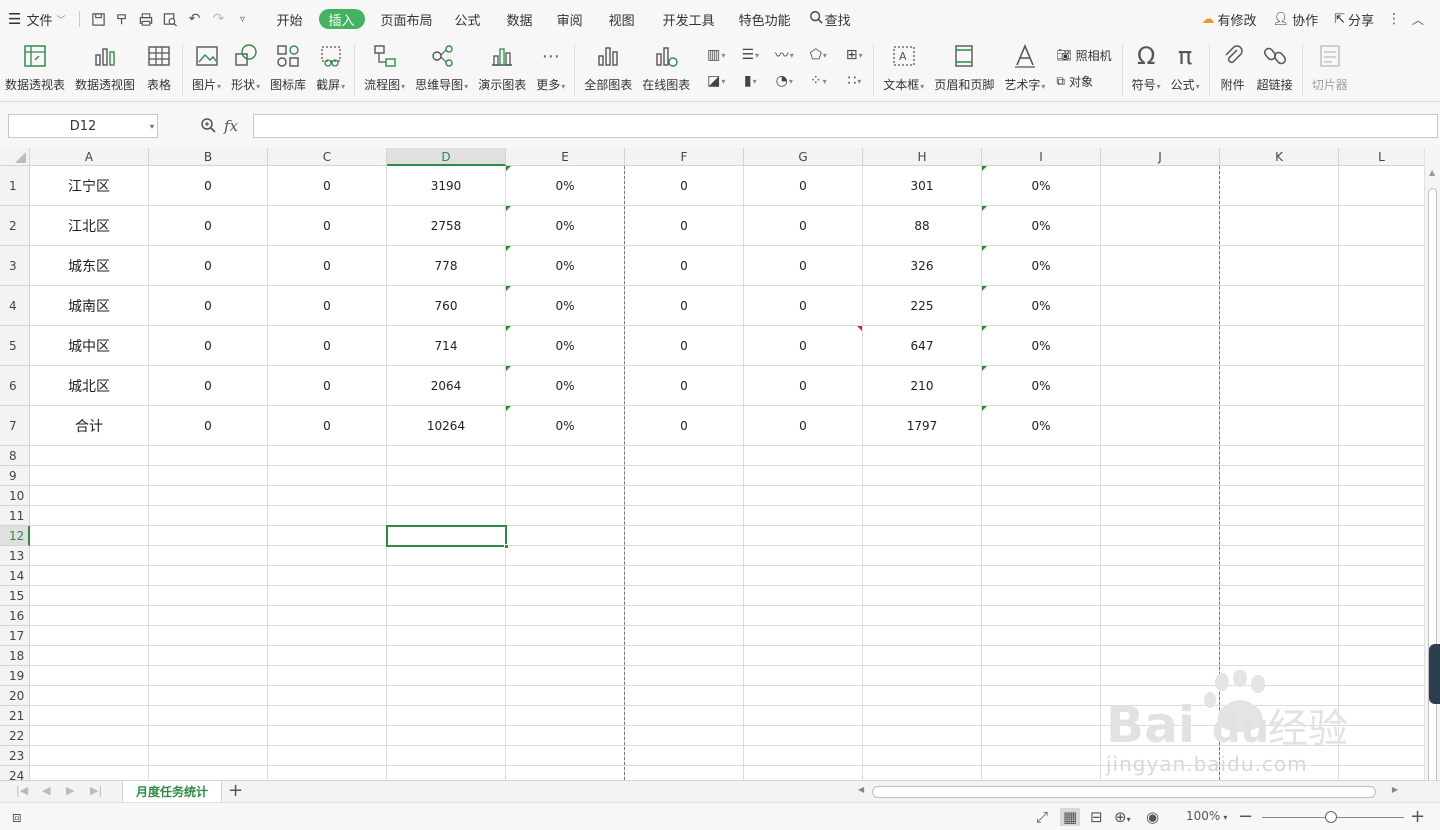 The image size is (1440, 830). Describe the element at coordinates (441, 70) in the screenshot. I see `mindmap-button: 思维导图▾` at that location.